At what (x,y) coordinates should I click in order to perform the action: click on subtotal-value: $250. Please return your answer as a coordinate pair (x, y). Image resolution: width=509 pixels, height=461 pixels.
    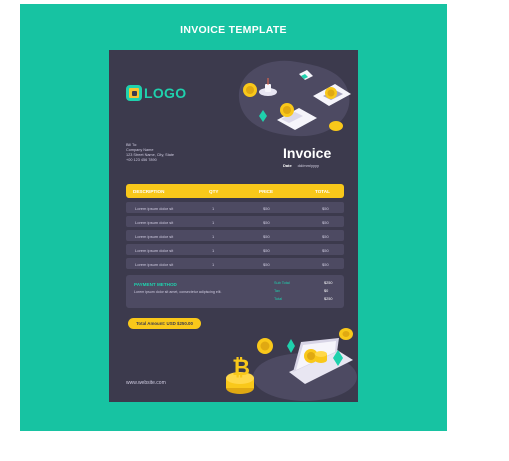
    Looking at the image, I should click on (328, 283).